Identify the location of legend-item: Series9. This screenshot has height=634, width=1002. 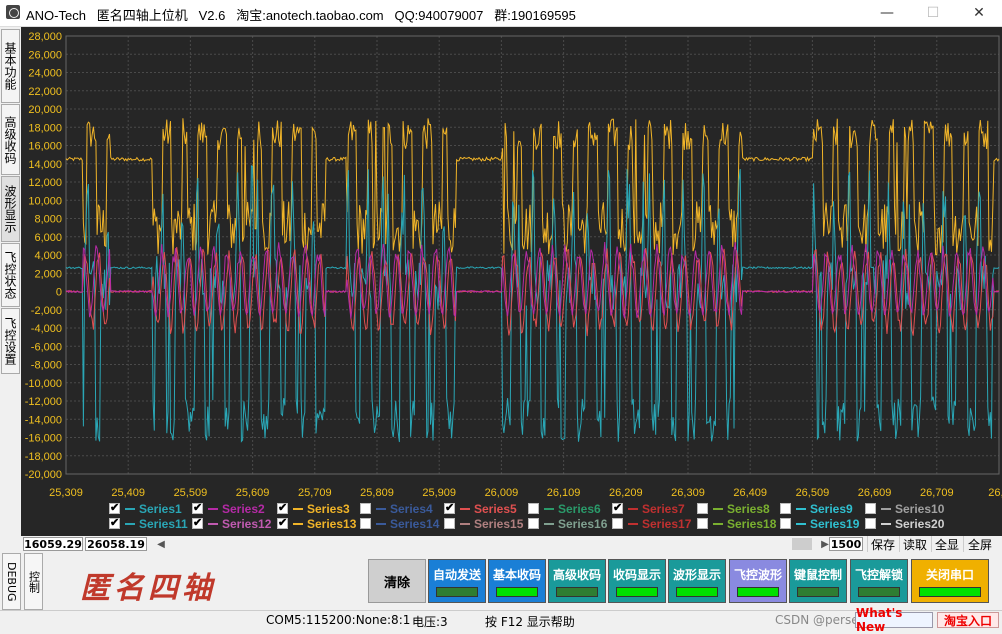
(816, 508).